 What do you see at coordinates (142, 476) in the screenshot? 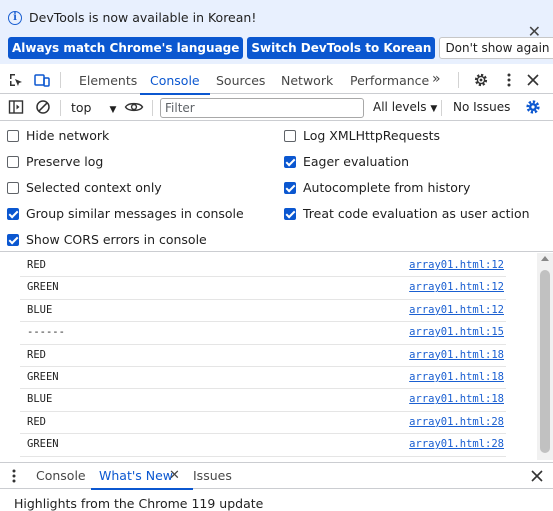
I see `drawer-tab-whats-new: What's New` at bounding box center [142, 476].